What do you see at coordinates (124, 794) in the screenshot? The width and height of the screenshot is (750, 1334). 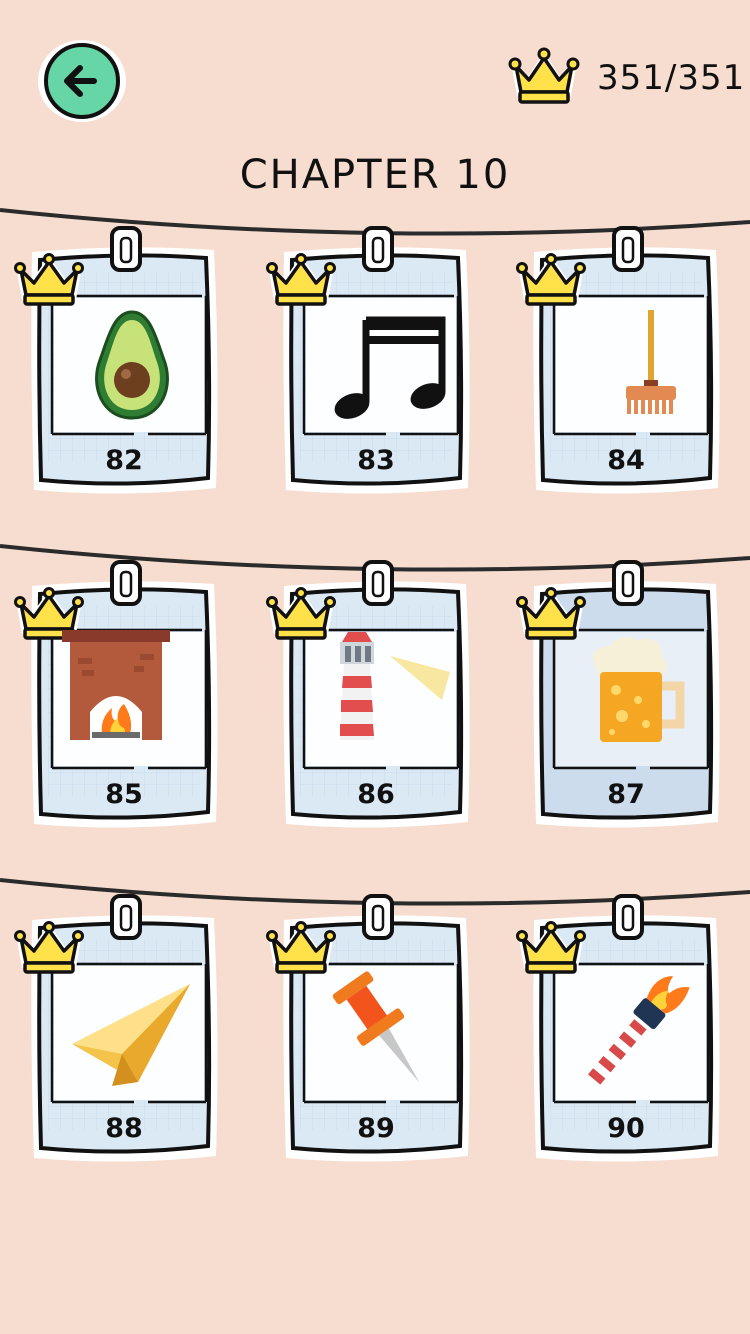 I see `level-number: 85` at bounding box center [124, 794].